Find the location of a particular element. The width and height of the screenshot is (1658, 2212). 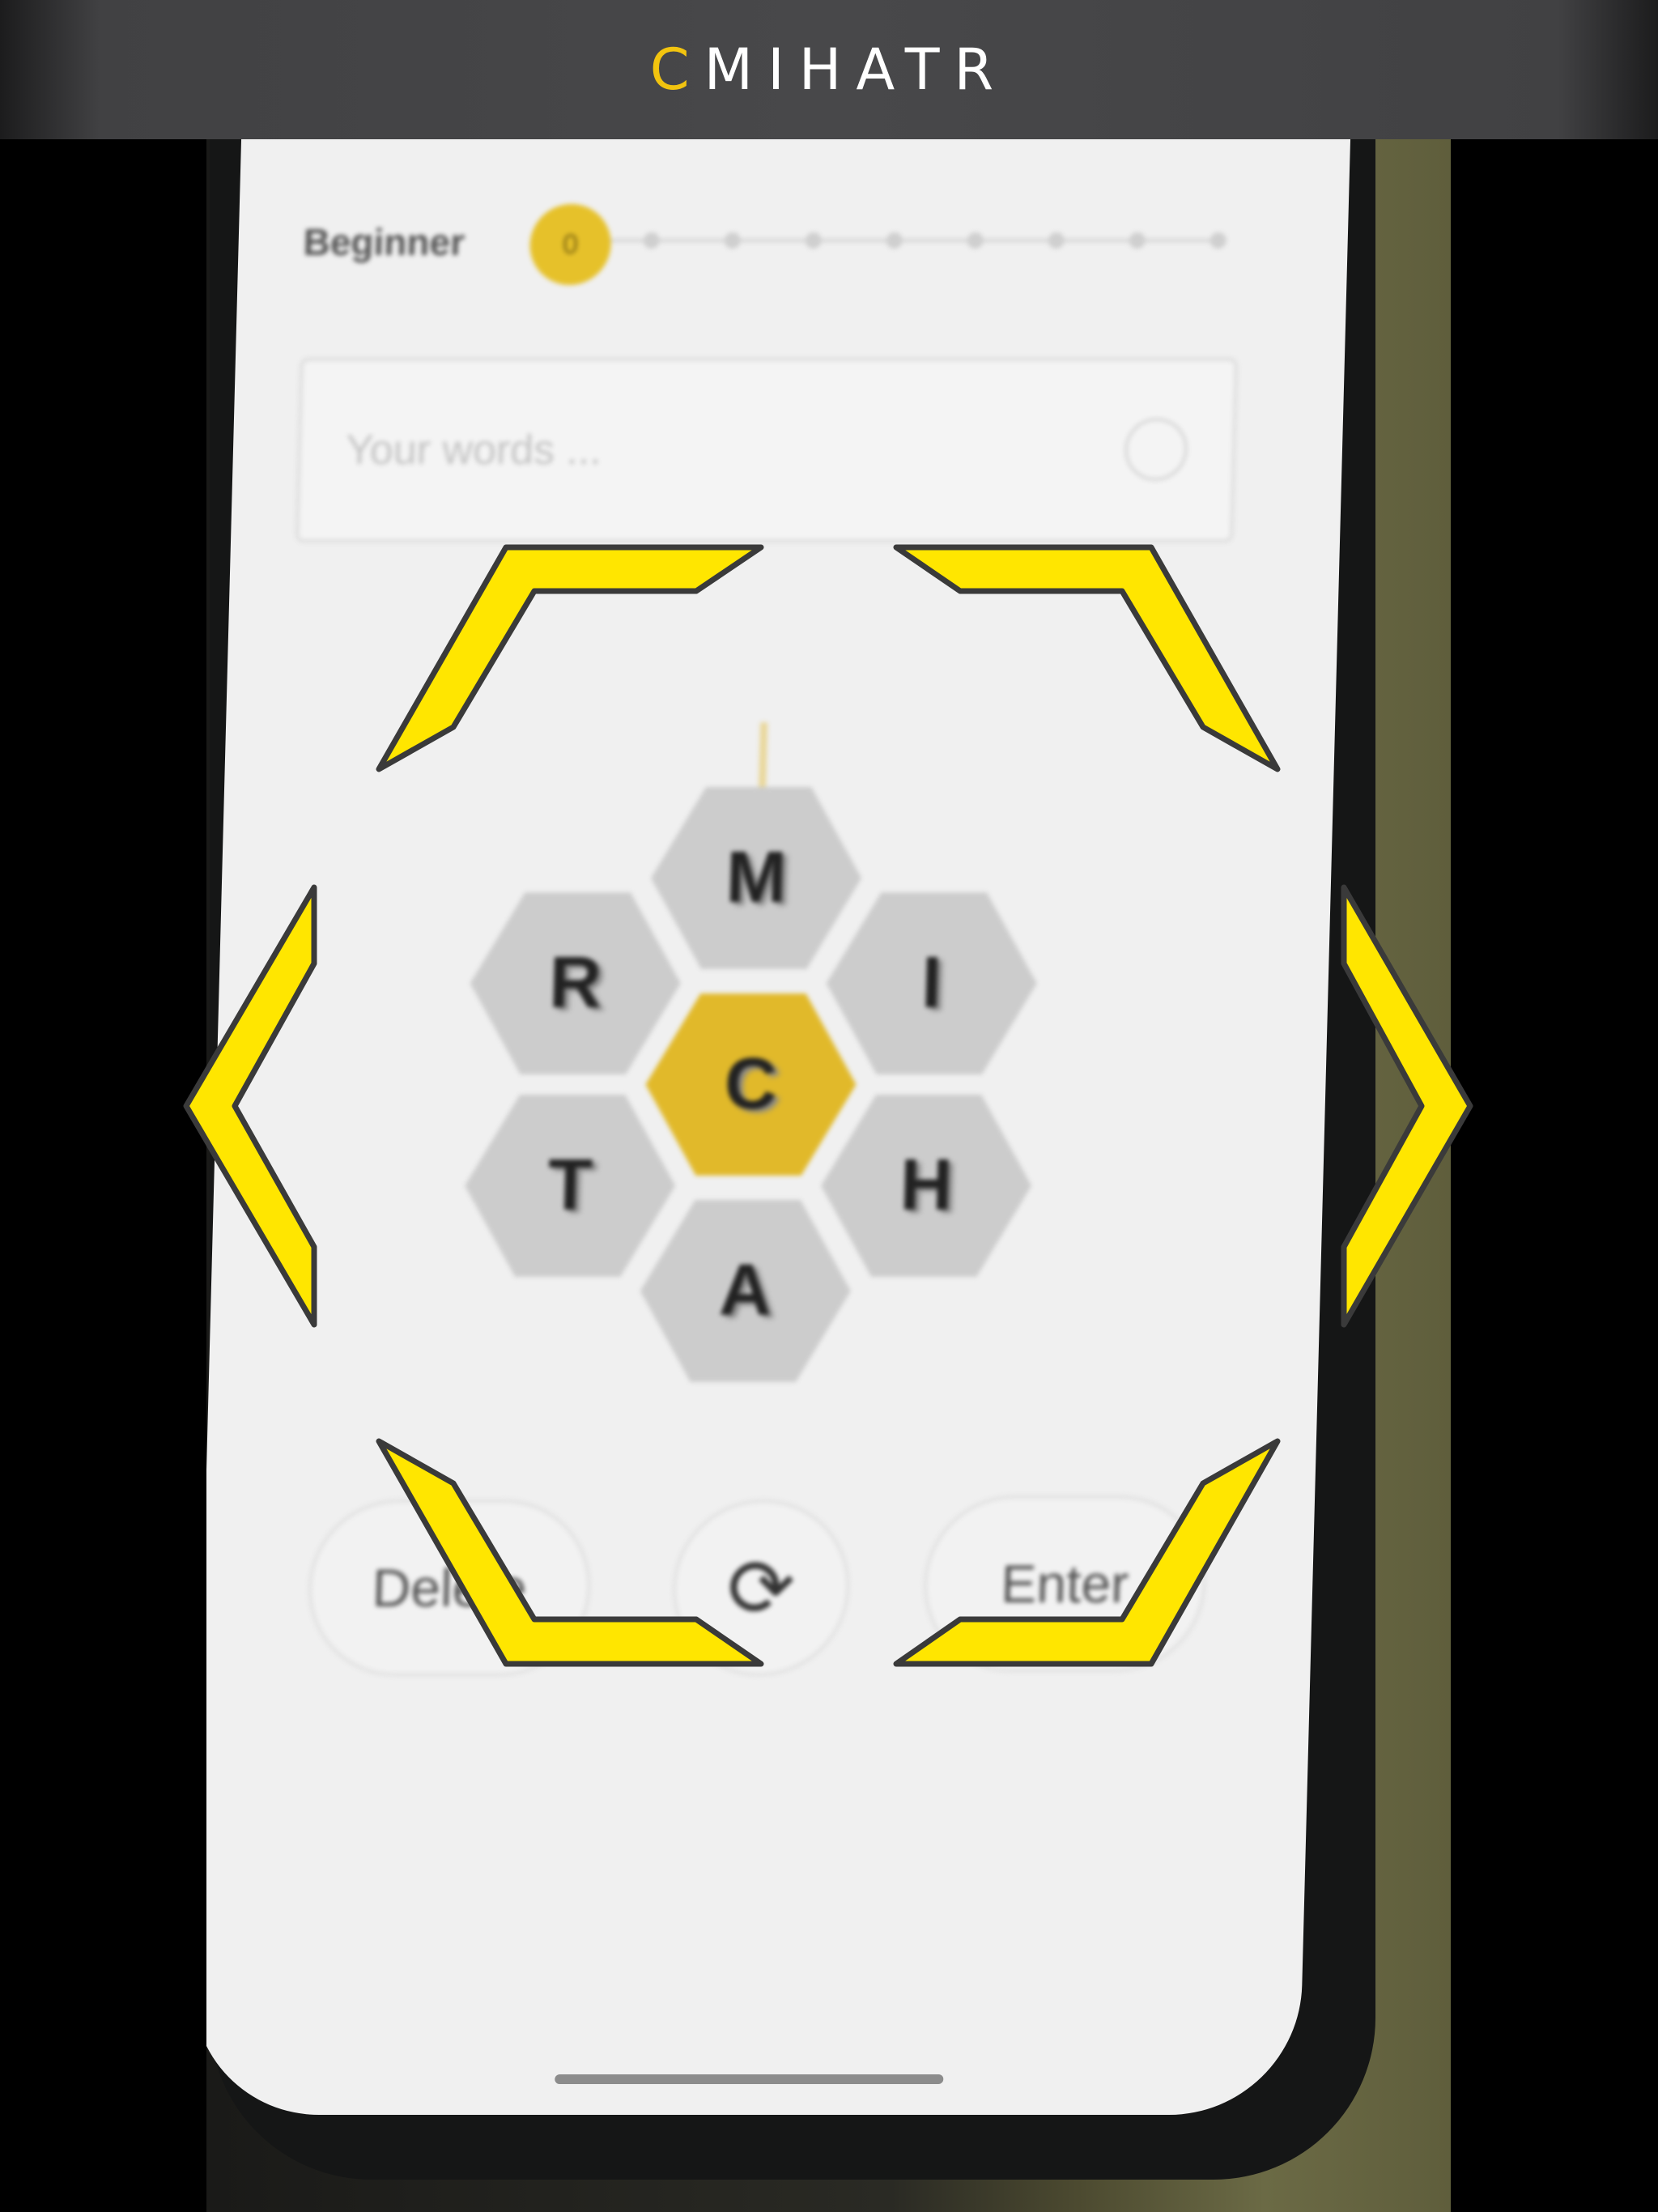

rank-label: Beginner is located at coordinates (384, 242).